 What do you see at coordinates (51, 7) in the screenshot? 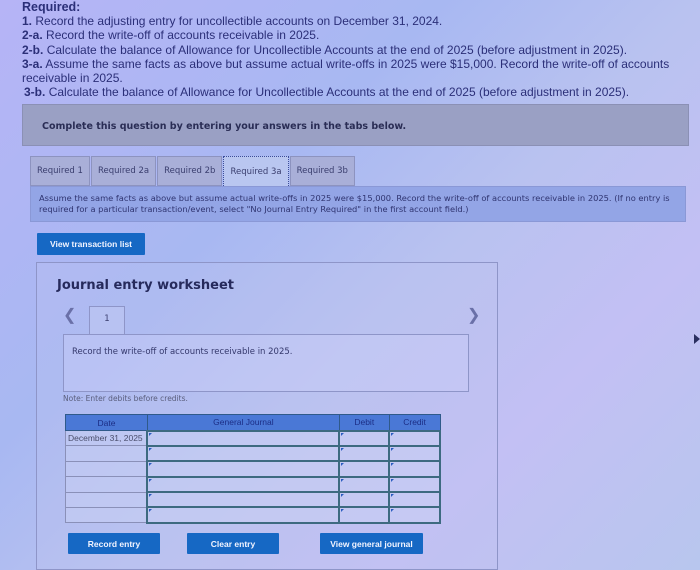
I see `requirements-title: Required:` at bounding box center [51, 7].